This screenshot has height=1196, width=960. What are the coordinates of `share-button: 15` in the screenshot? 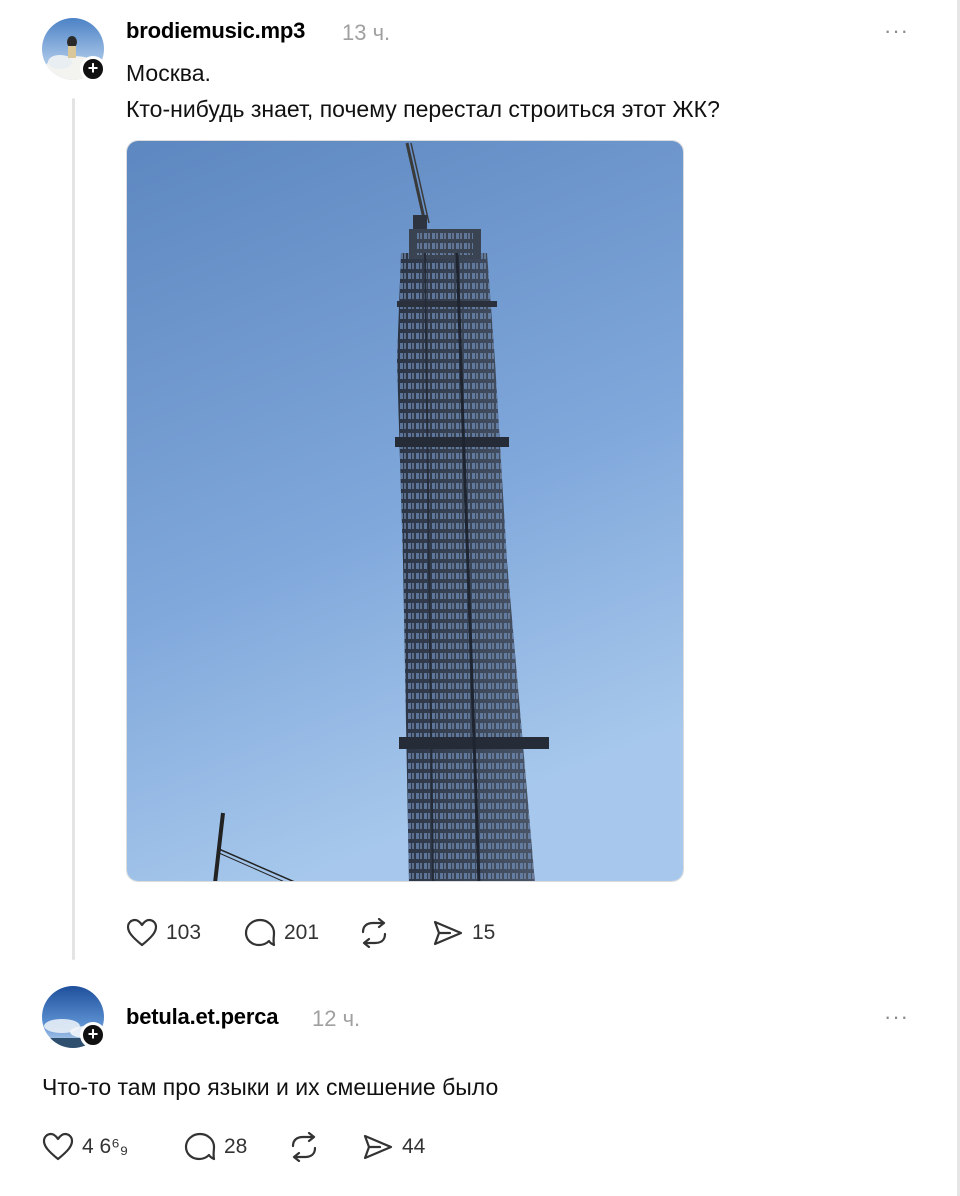 It's located at (463, 933).